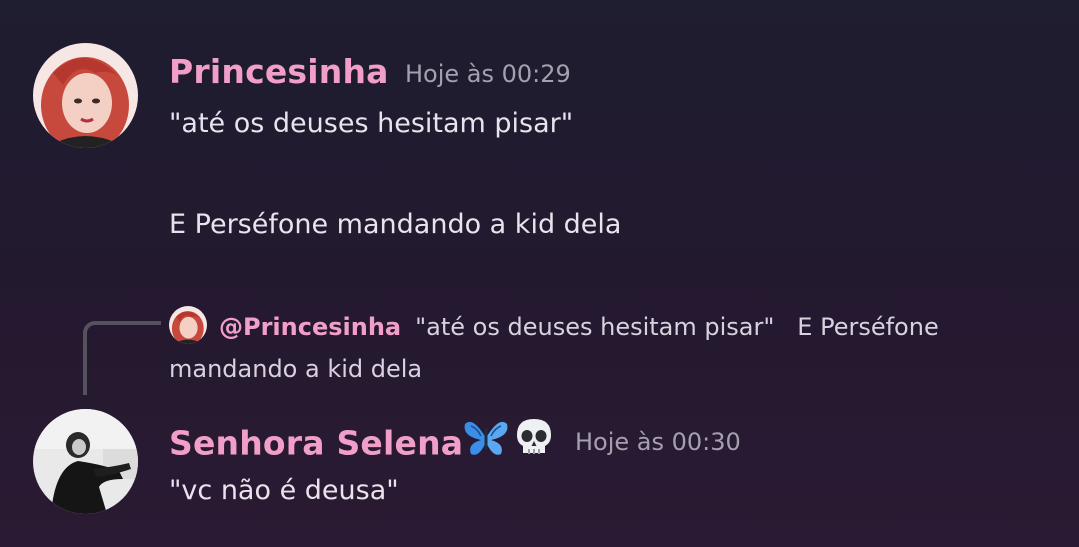 This screenshot has width=1079, height=547. Describe the element at coordinates (488, 74) in the screenshot. I see `message-timestamp: Hoje às 00:29` at that location.